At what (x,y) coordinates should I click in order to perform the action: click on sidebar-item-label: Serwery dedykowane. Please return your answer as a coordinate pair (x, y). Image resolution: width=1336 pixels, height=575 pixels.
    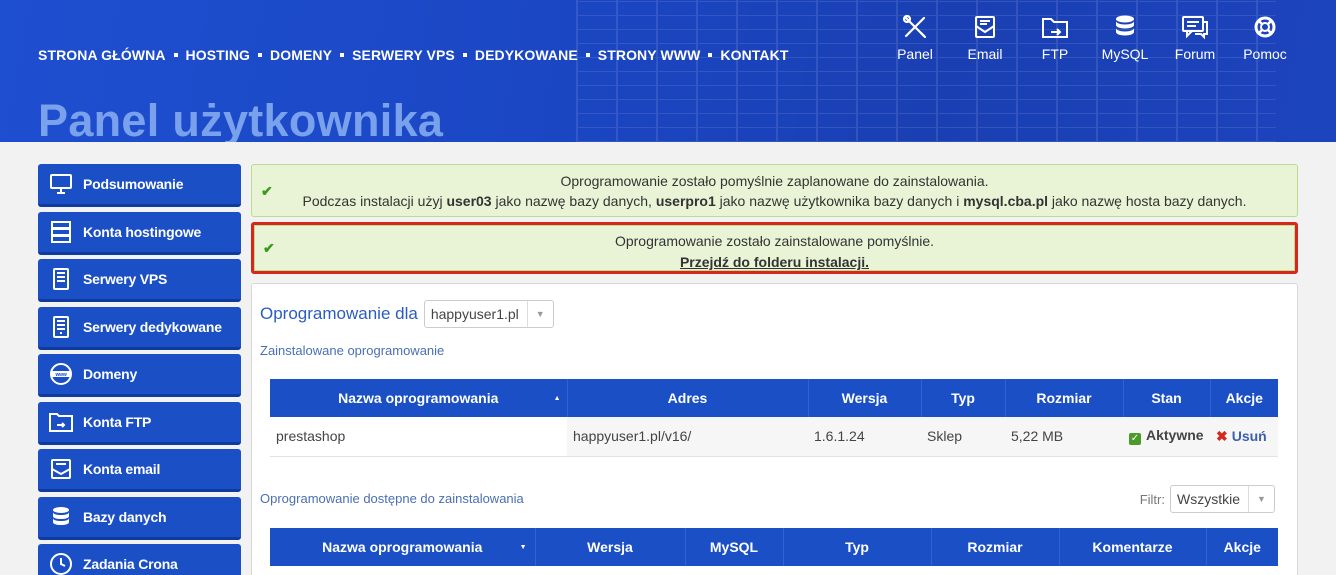
    Looking at the image, I should click on (152, 326).